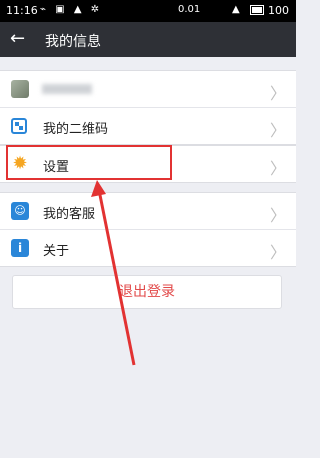 The image size is (320, 458). What do you see at coordinates (98, 188) in the screenshot?
I see `annotation-arrow-head` at bounding box center [98, 188].